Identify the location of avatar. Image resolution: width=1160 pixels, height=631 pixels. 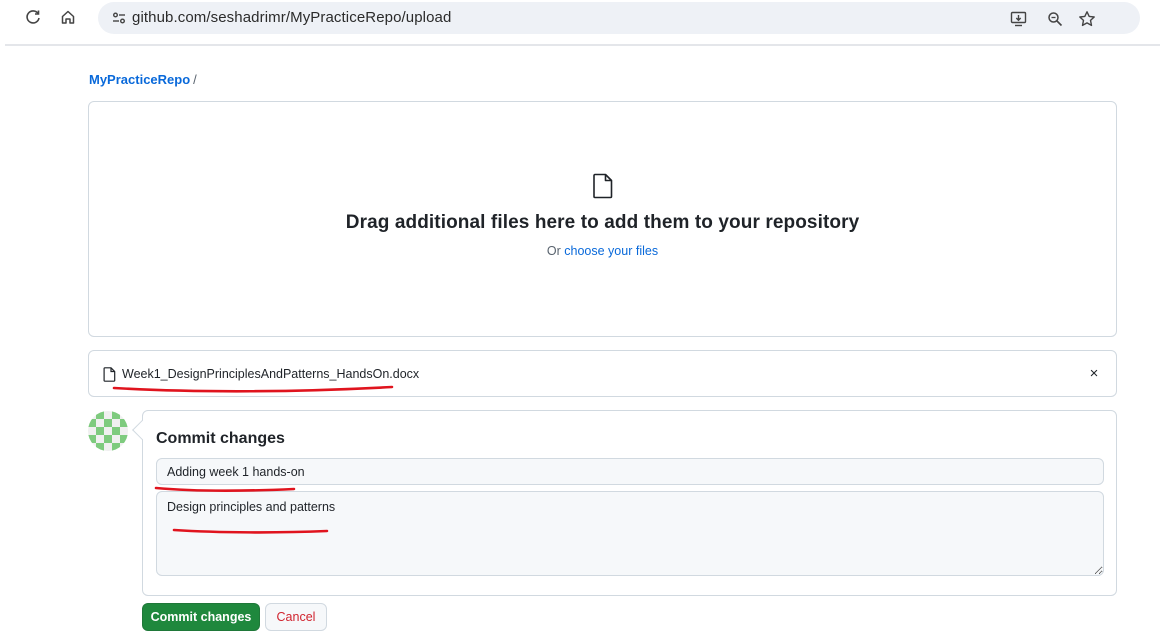
(108, 431).